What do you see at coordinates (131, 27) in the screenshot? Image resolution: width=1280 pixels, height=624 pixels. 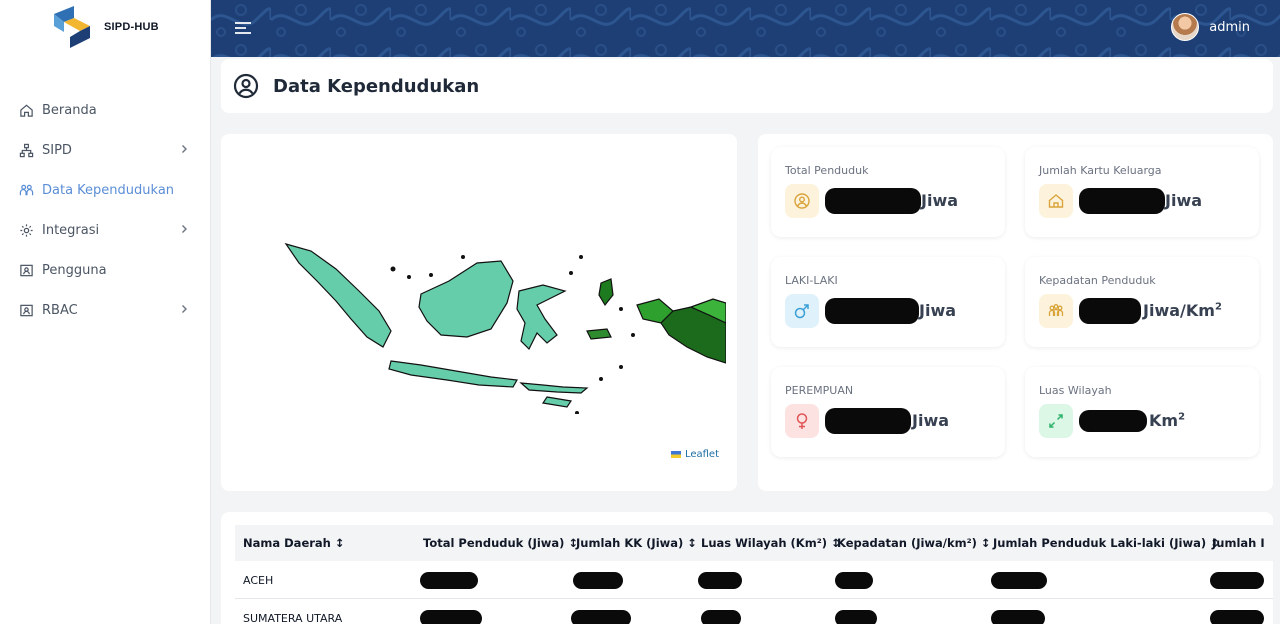 I see `brand-name: SIPD-HUB` at bounding box center [131, 27].